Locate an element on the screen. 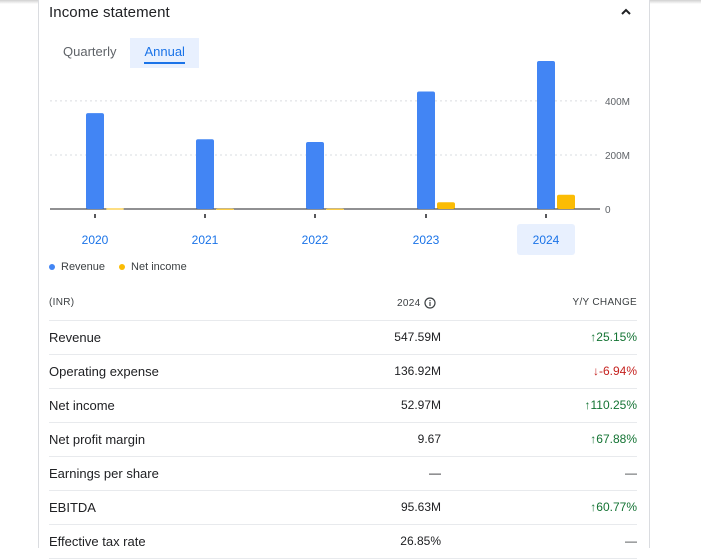 This screenshot has height=559, width=701. table-row: Net profit margin 9.67 ↑67.88% is located at coordinates (343, 440).